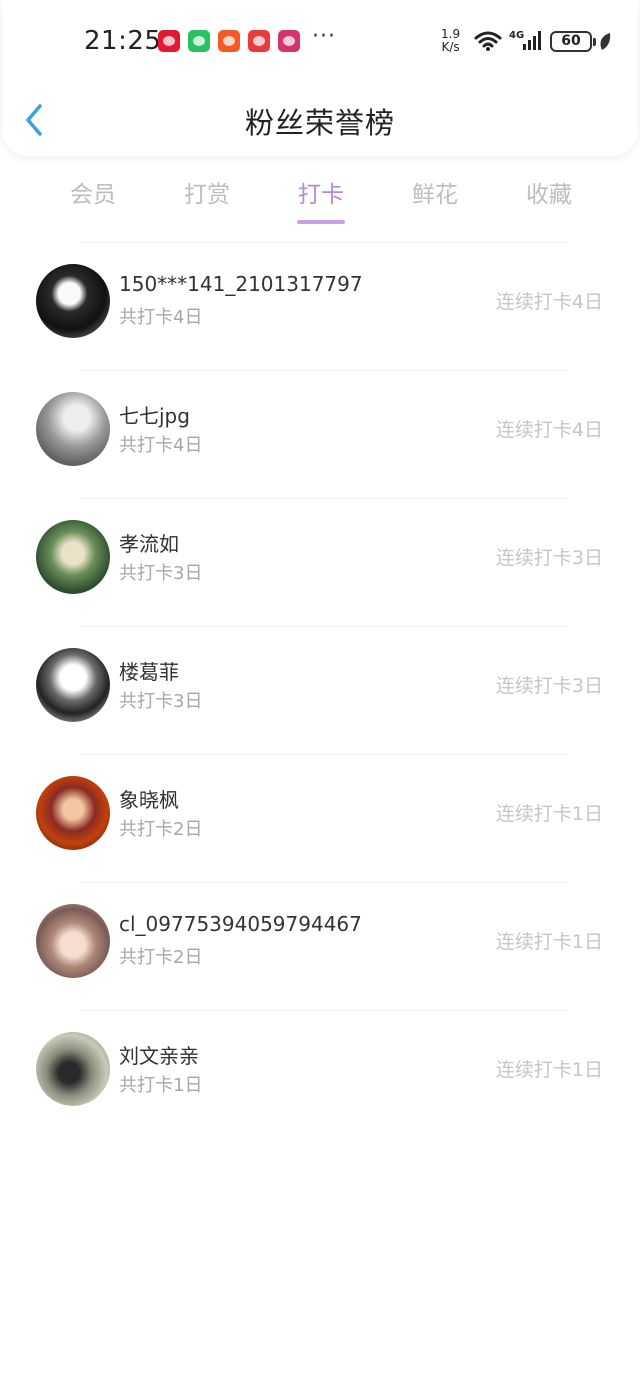  Describe the element at coordinates (321, 222) in the screenshot. I see `active-tab-indicator` at that location.